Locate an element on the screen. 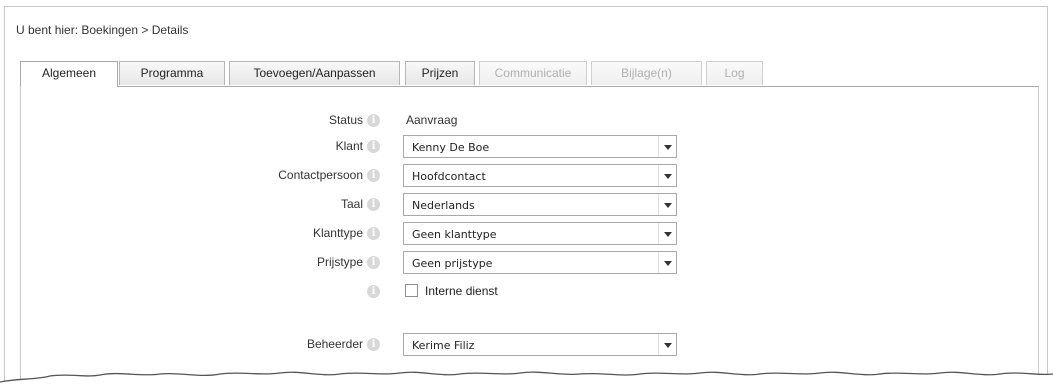 The image size is (1053, 386). torn-edge-decoration is located at coordinates (526, 378).